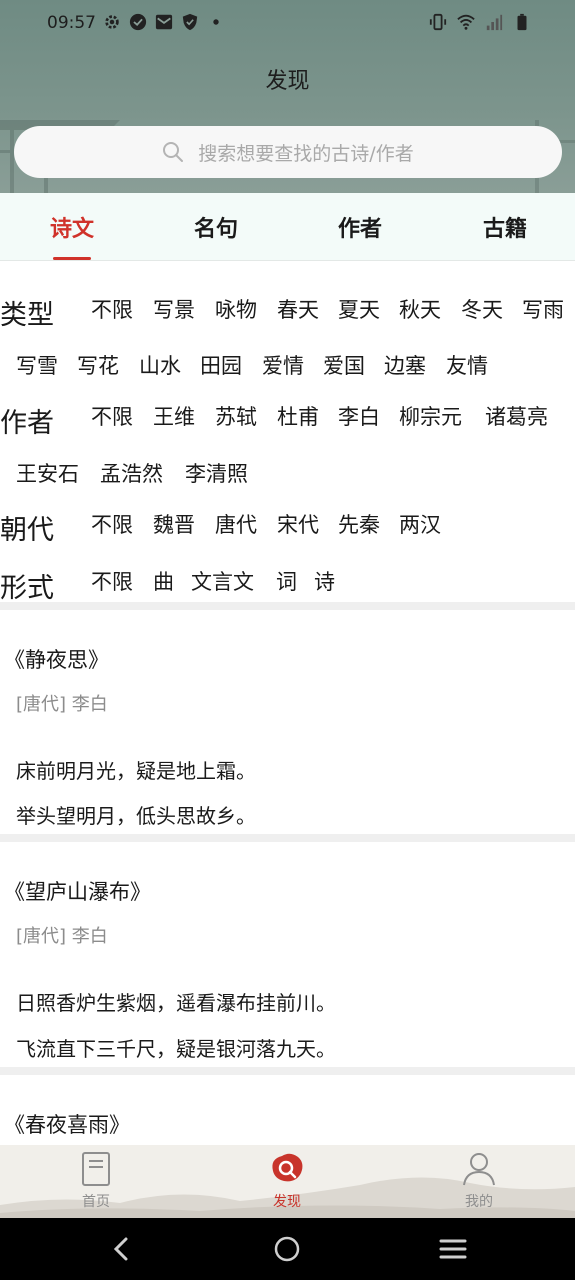 The image size is (575, 1280). I want to click on filter-chip: 两汉, so click(420, 524).